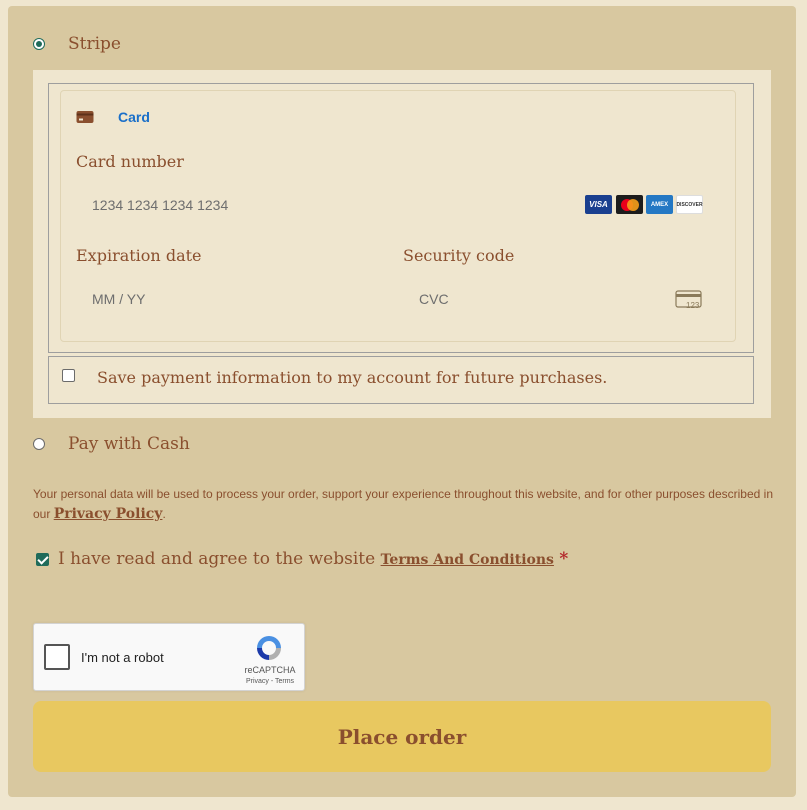 The height and width of the screenshot is (810, 807). I want to click on discover-icon: DISCOVER, so click(689, 204).